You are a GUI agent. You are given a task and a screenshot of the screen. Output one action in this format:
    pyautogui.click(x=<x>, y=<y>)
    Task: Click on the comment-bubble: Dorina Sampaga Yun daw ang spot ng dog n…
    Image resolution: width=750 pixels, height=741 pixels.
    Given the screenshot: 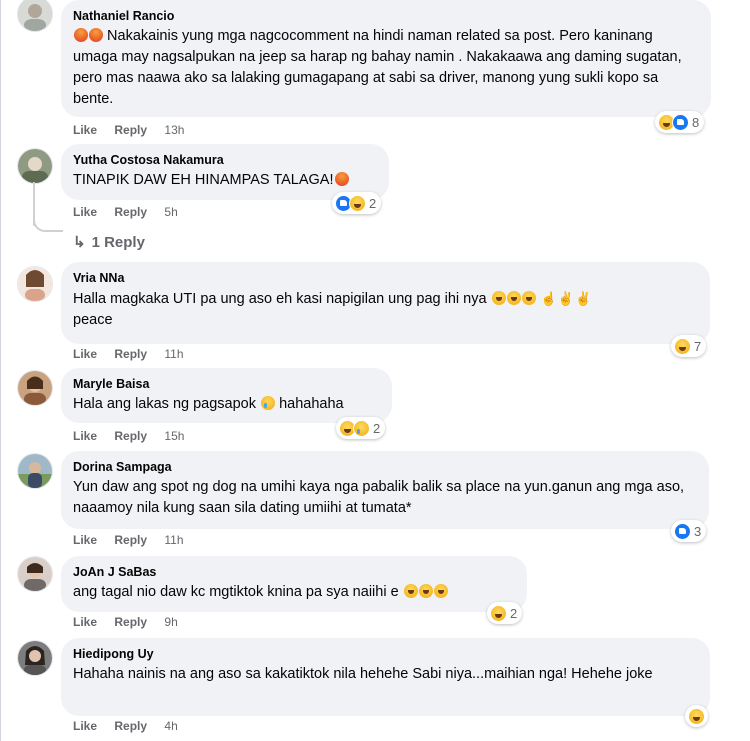 What is the action you would take?
    pyautogui.click(x=385, y=490)
    